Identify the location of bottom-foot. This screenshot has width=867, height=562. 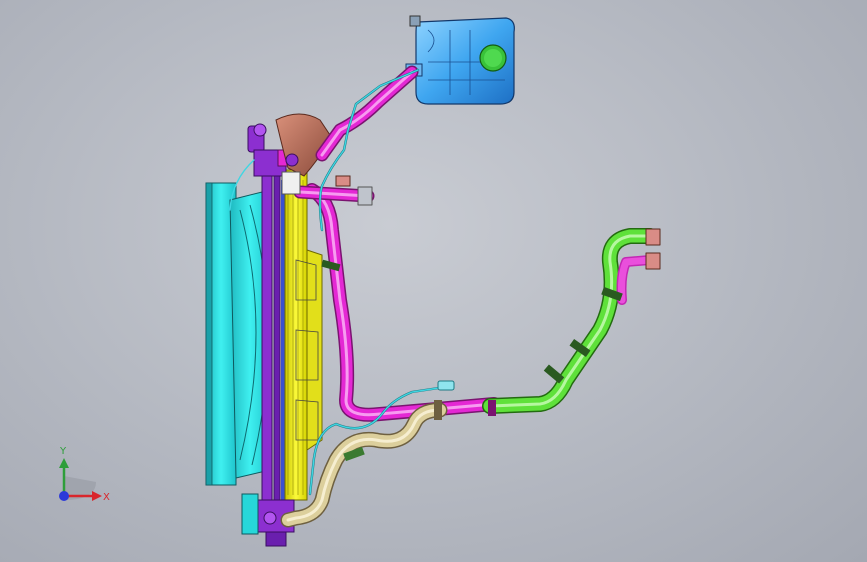
(276, 539).